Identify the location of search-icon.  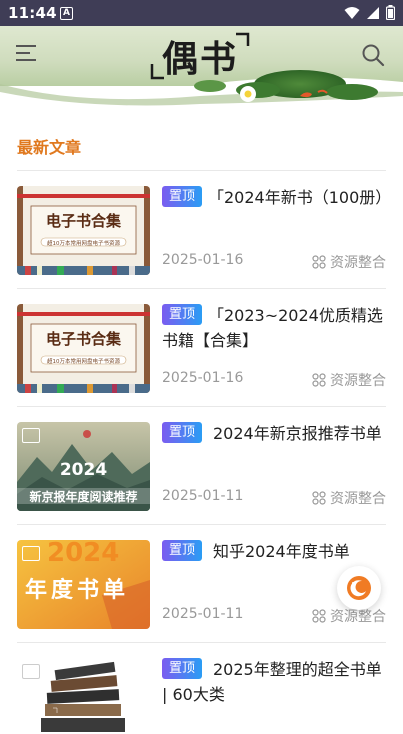
(373, 55).